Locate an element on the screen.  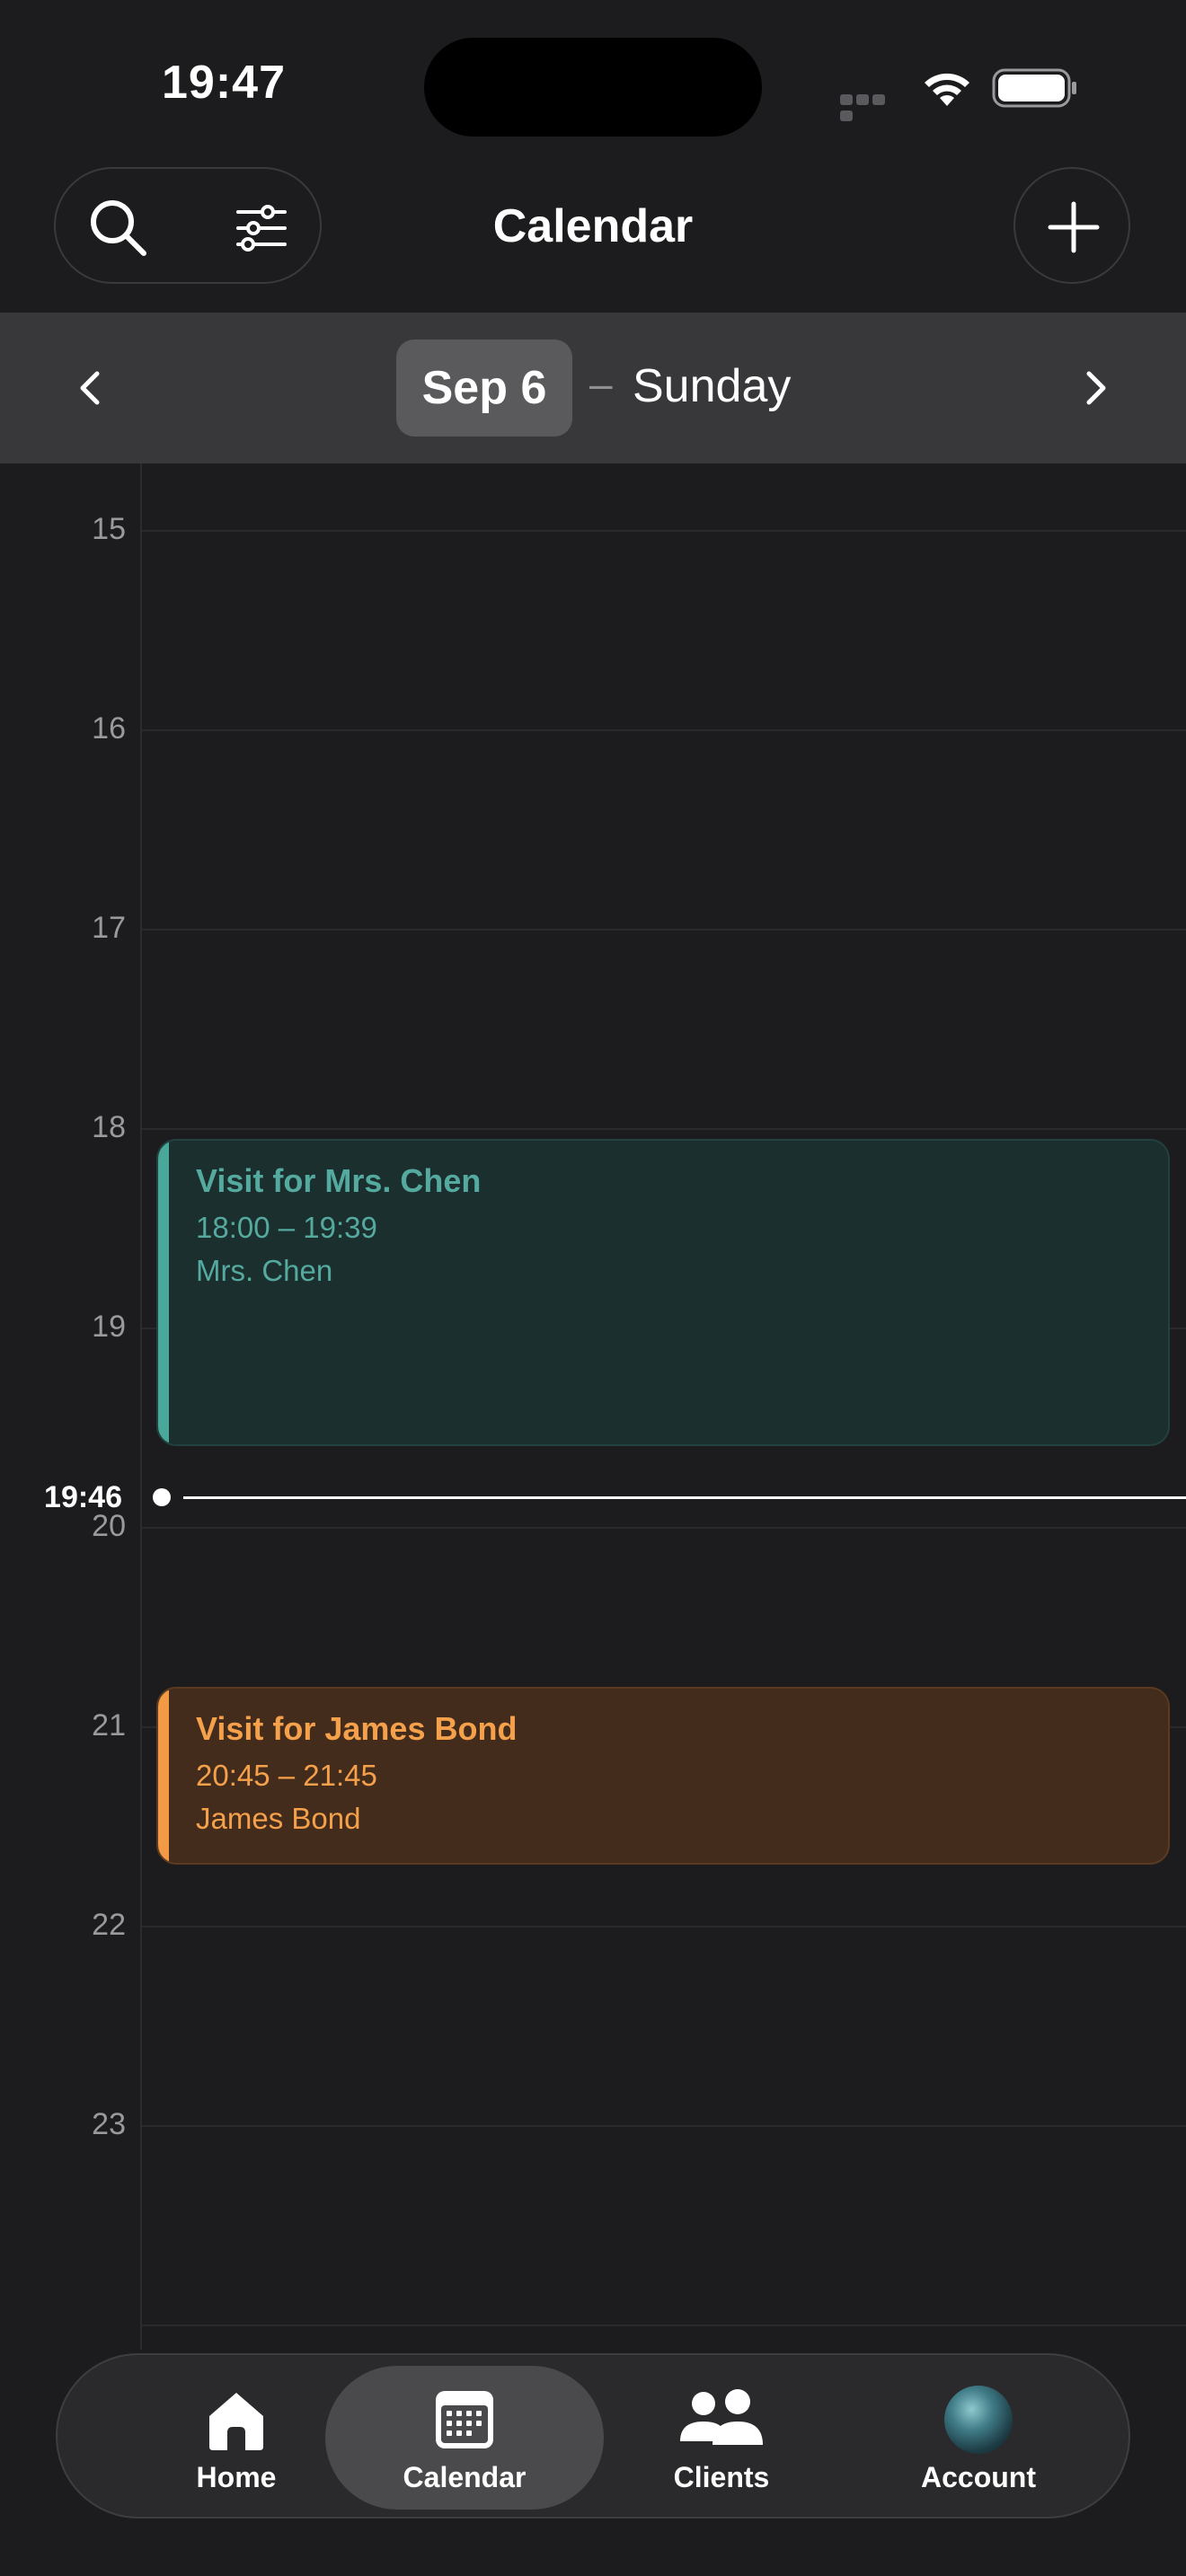
tab-label: Account is located at coordinates (978, 2477).